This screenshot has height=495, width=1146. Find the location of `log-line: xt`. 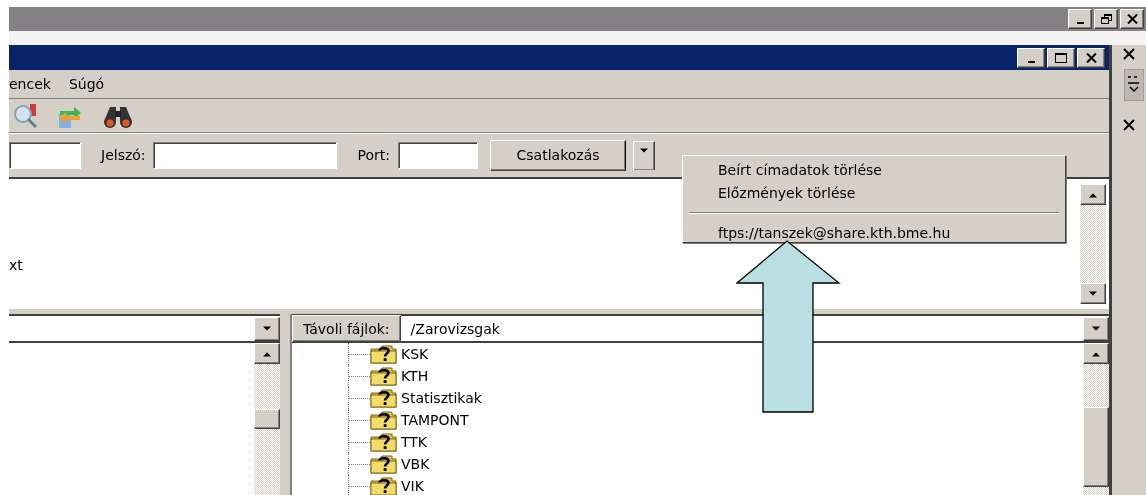

log-line: xt is located at coordinates (16, 265).